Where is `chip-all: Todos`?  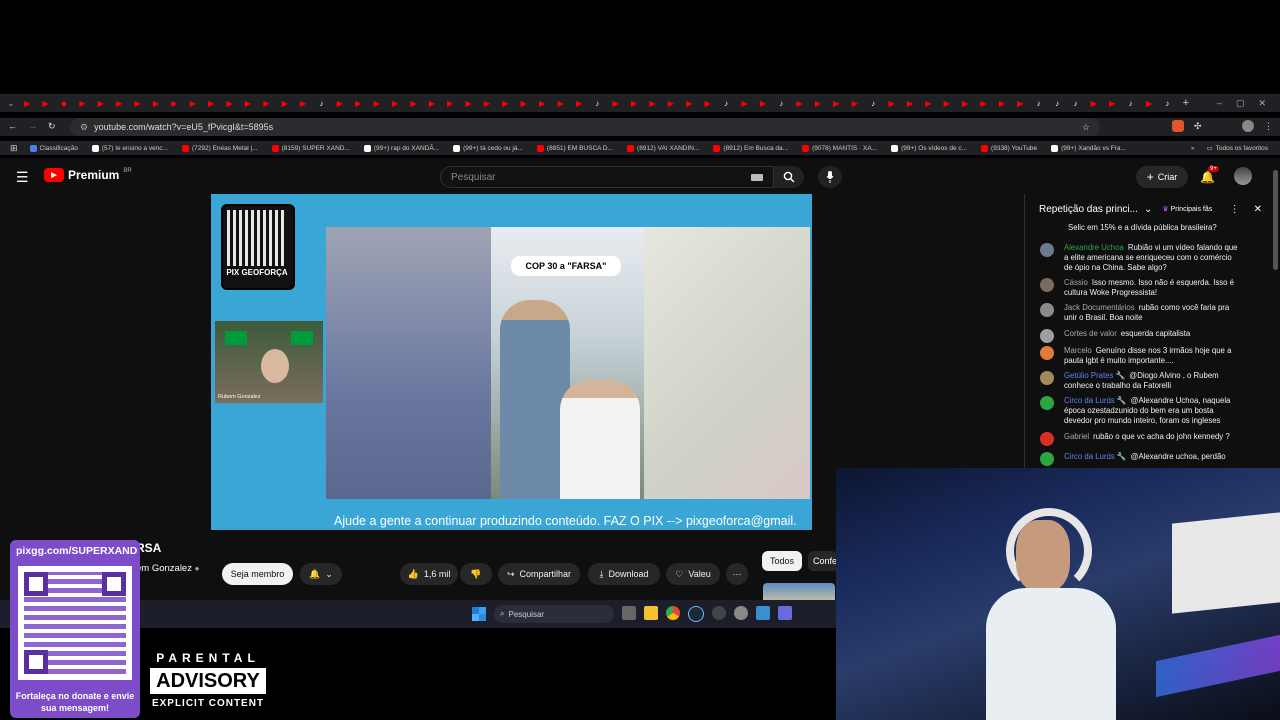 chip-all: Todos is located at coordinates (782, 561).